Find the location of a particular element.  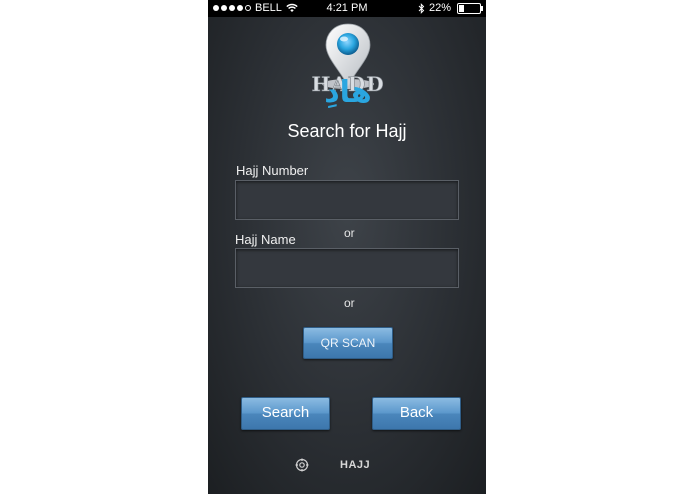

page-title: Search for Hajj is located at coordinates (347, 131).